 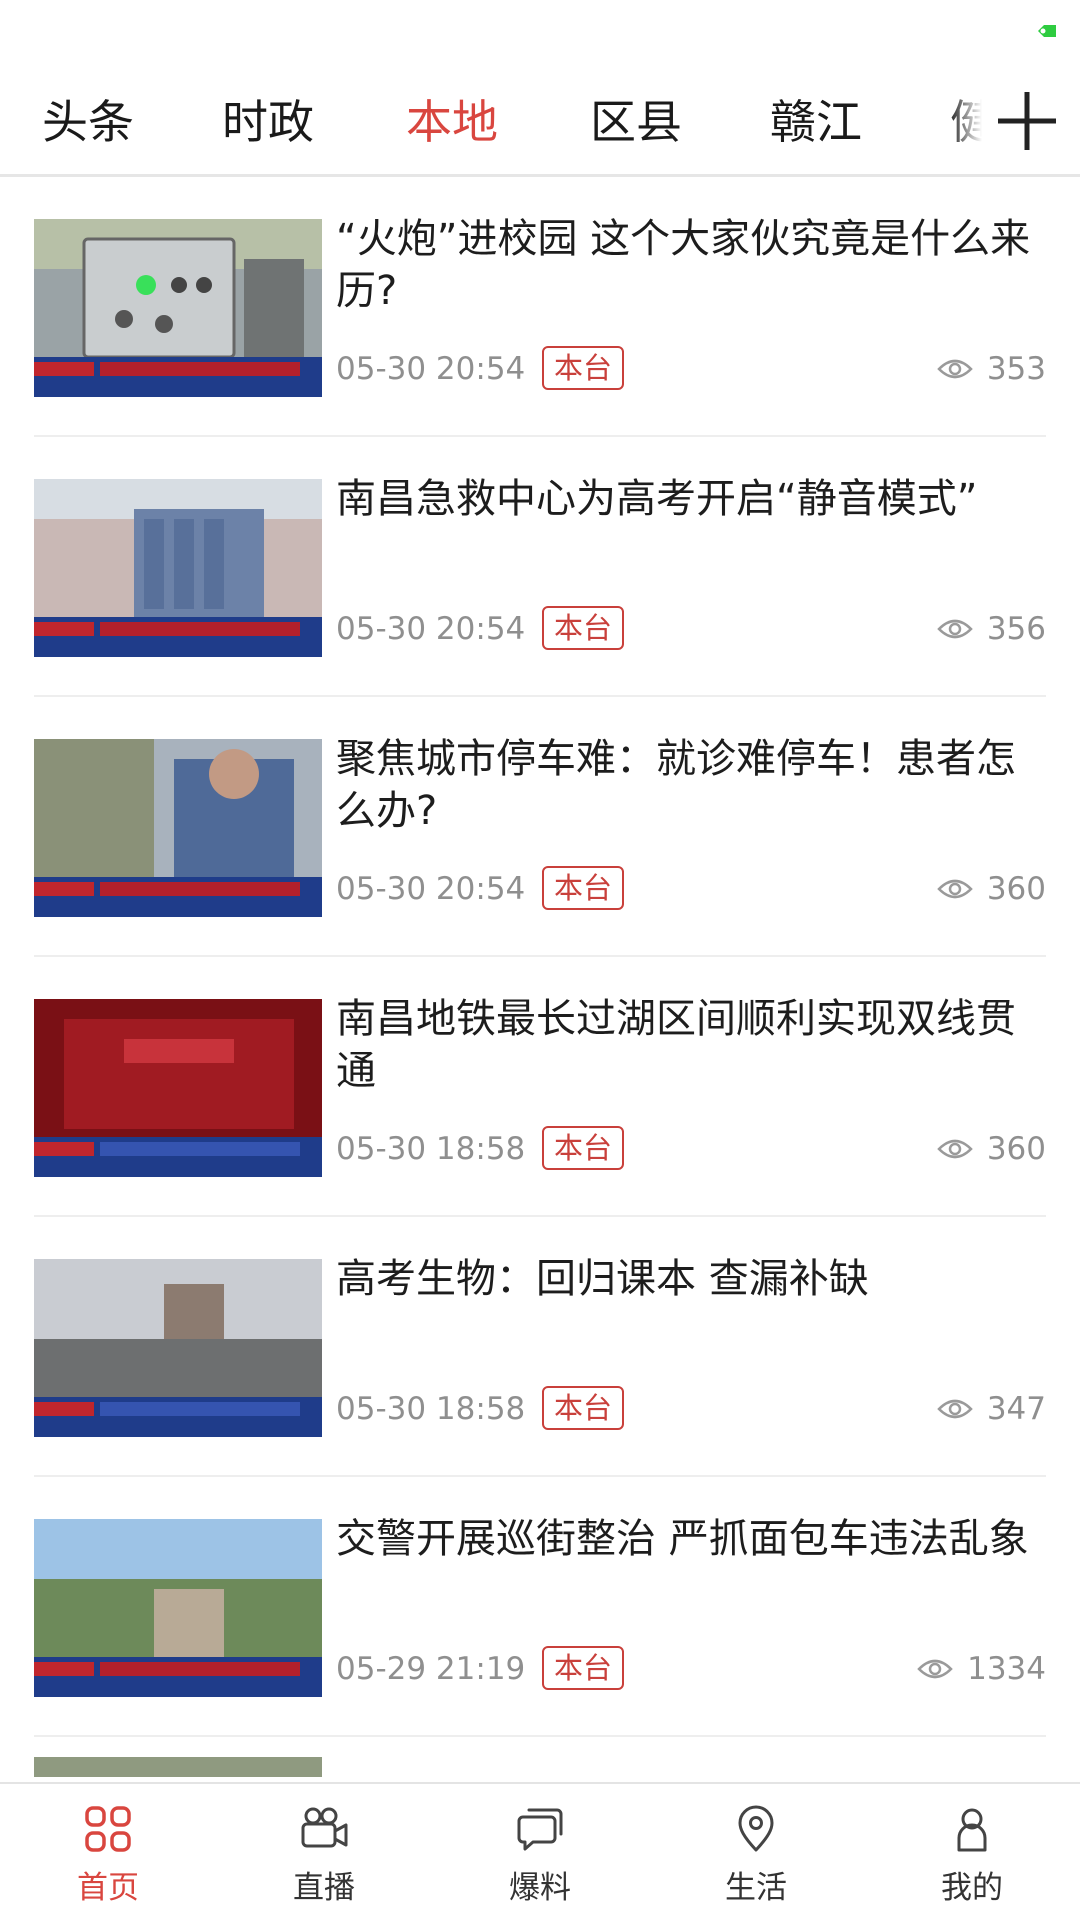 I want to click on news-item: 高考生物：回归课本 查漏补缺 05-30 18:58 本台 347, so click(x=540, y=1347).